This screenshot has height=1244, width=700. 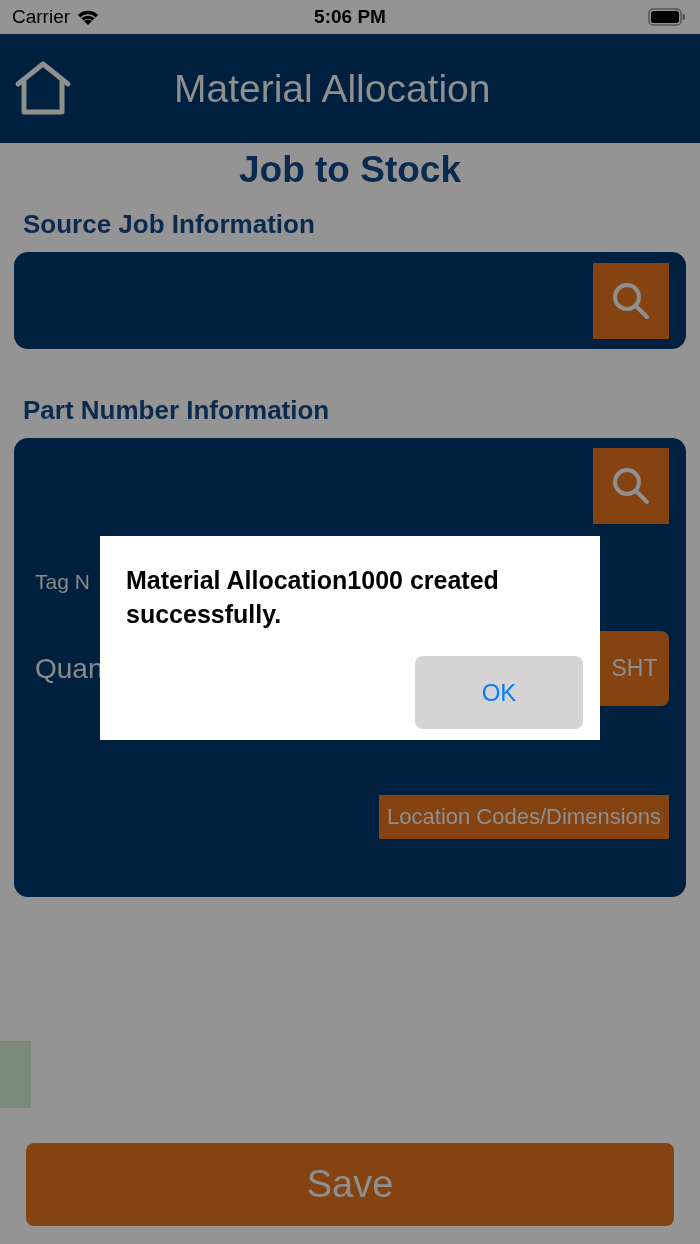 I want to click on save-button: Save, so click(x=350, y=1184).